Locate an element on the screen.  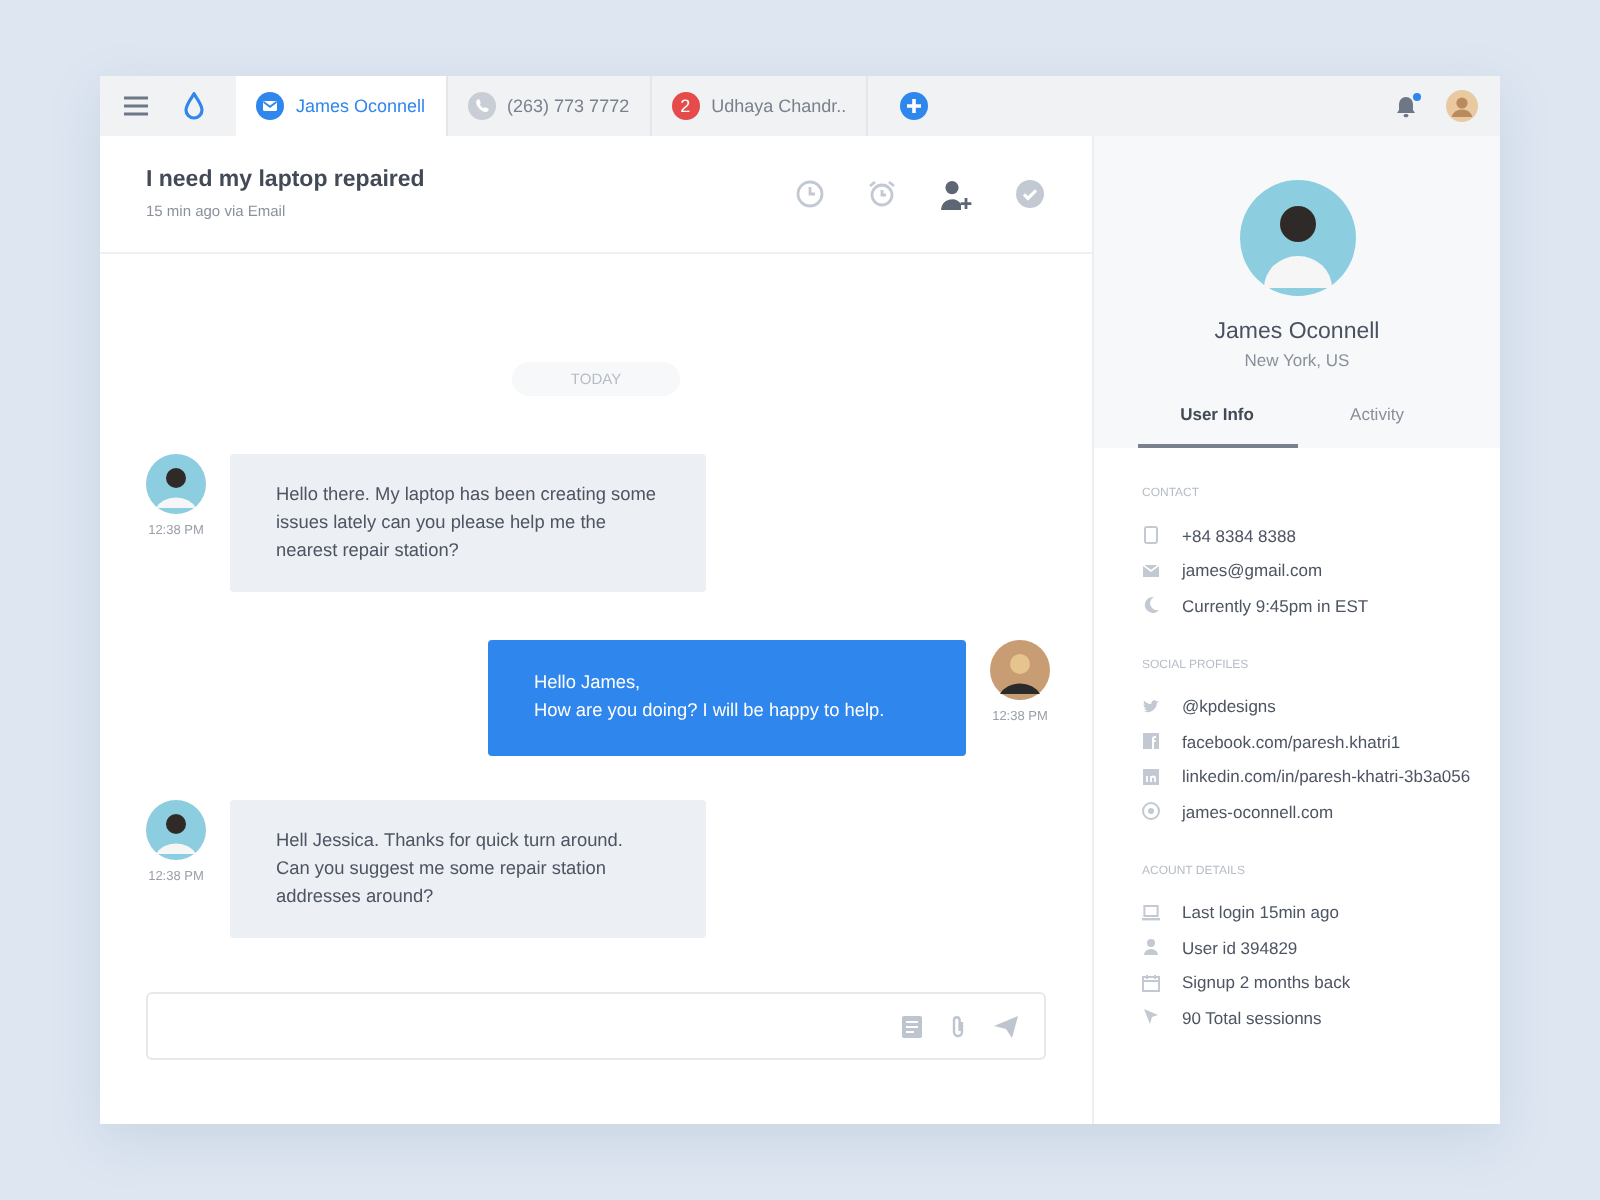
add-icon is located at coordinates (914, 106).